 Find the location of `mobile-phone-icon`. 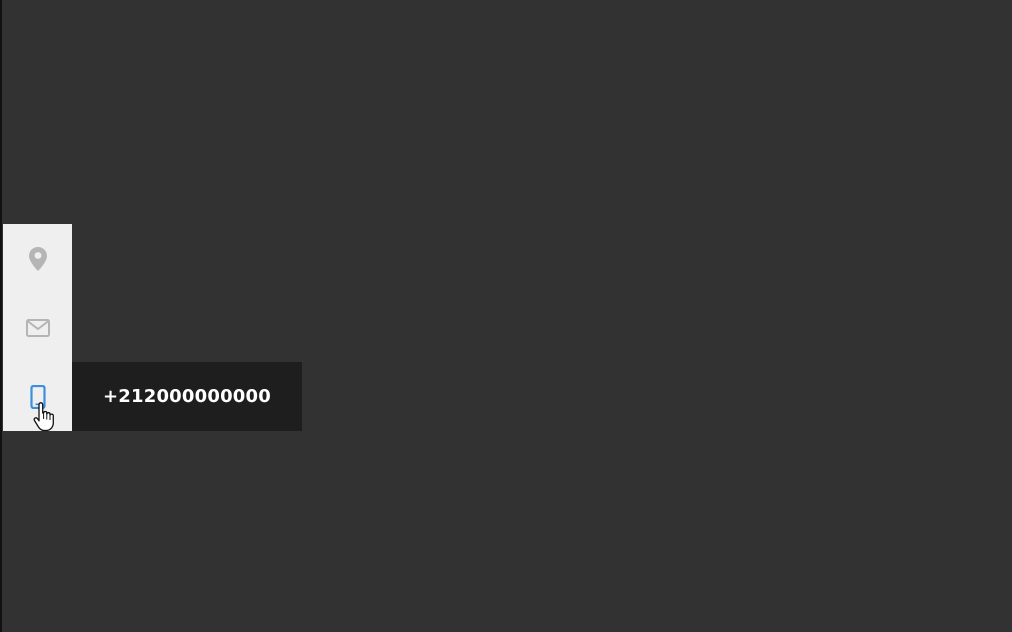

mobile-phone-icon is located at coordinates (37, 396).